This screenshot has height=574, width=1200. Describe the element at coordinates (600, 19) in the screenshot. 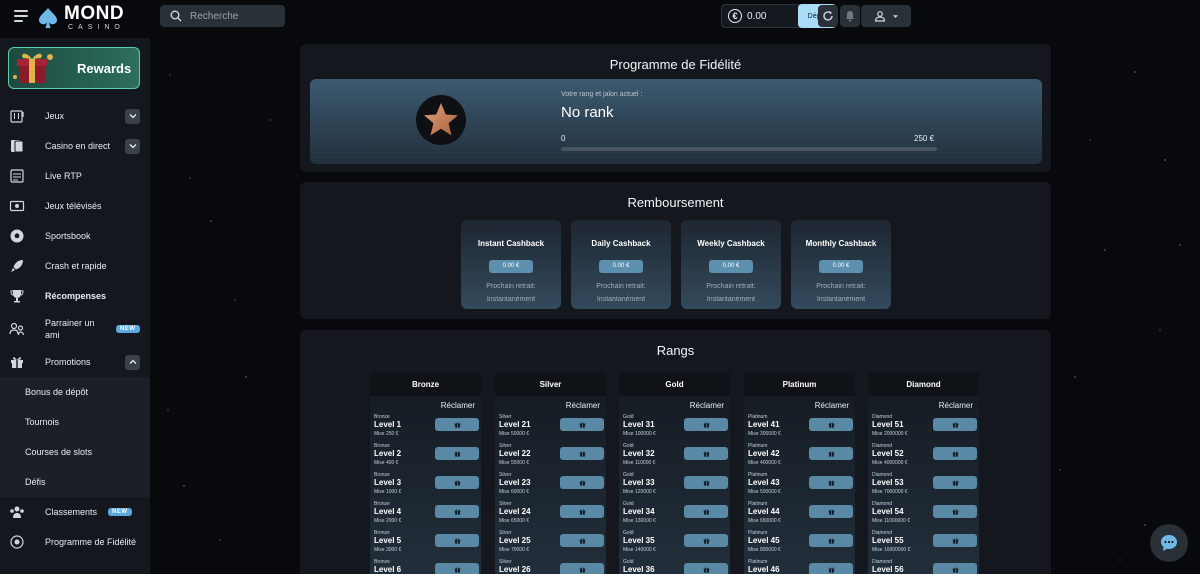

I see `top-bar: MOND CASINO € 0.00 Dépôt` at that location.